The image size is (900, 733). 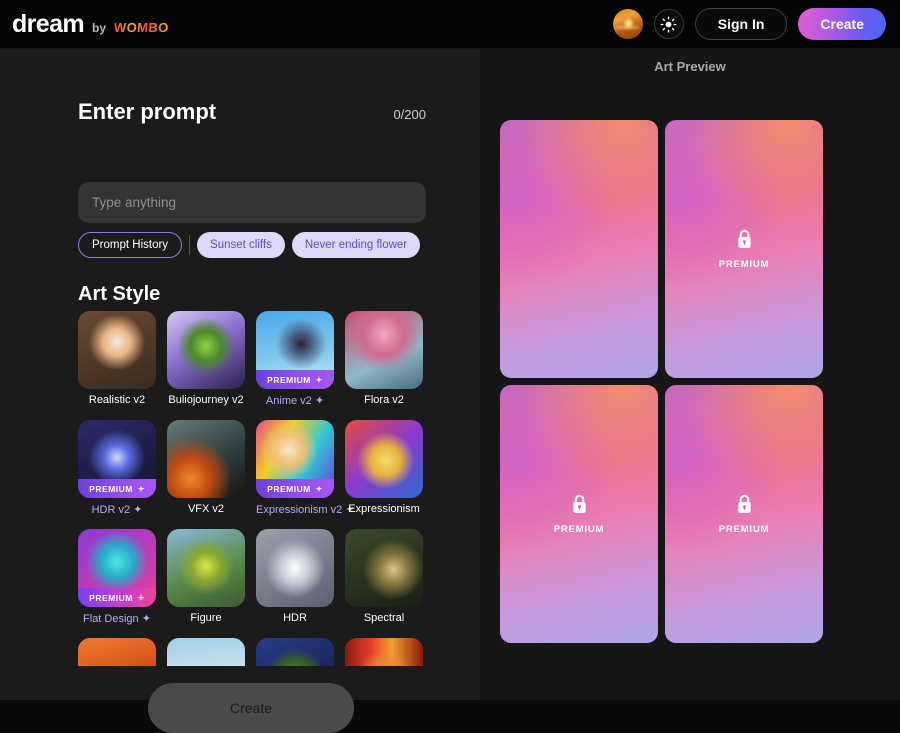 I want to click on prompt-history-chip: Prompt History, so click(x=130, y=244).